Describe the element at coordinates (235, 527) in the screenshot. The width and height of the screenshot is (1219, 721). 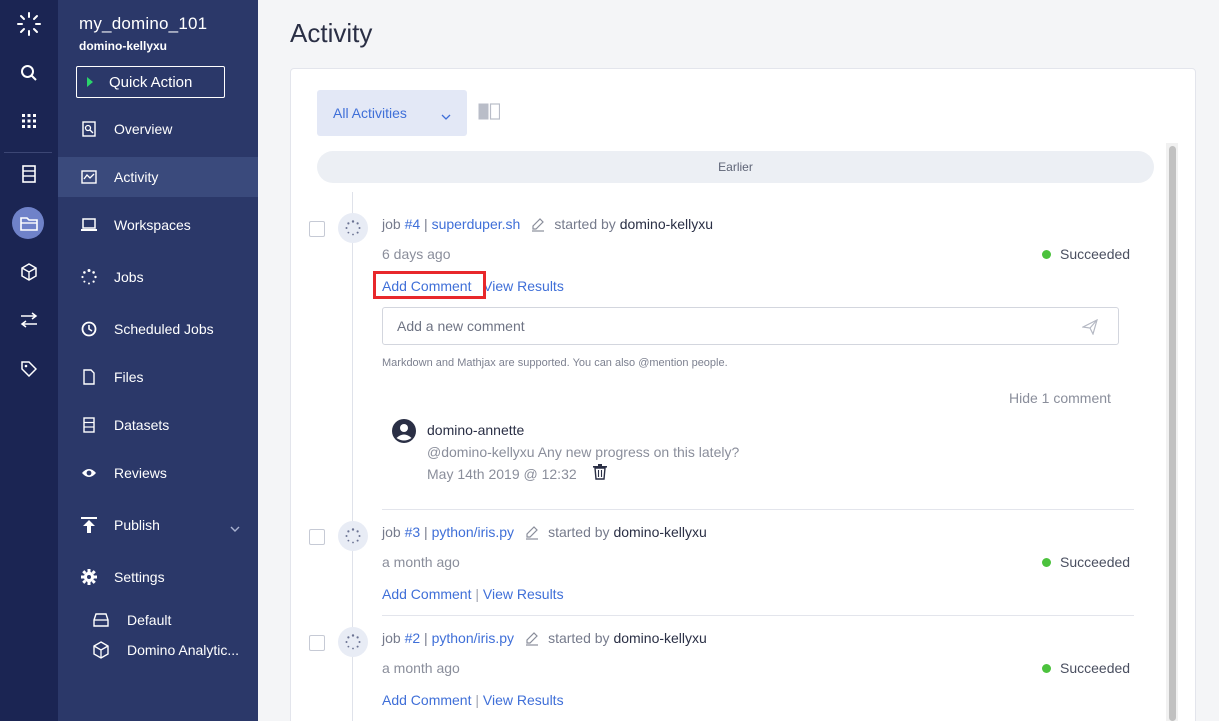
I see `chevron-down-icon` at that location.